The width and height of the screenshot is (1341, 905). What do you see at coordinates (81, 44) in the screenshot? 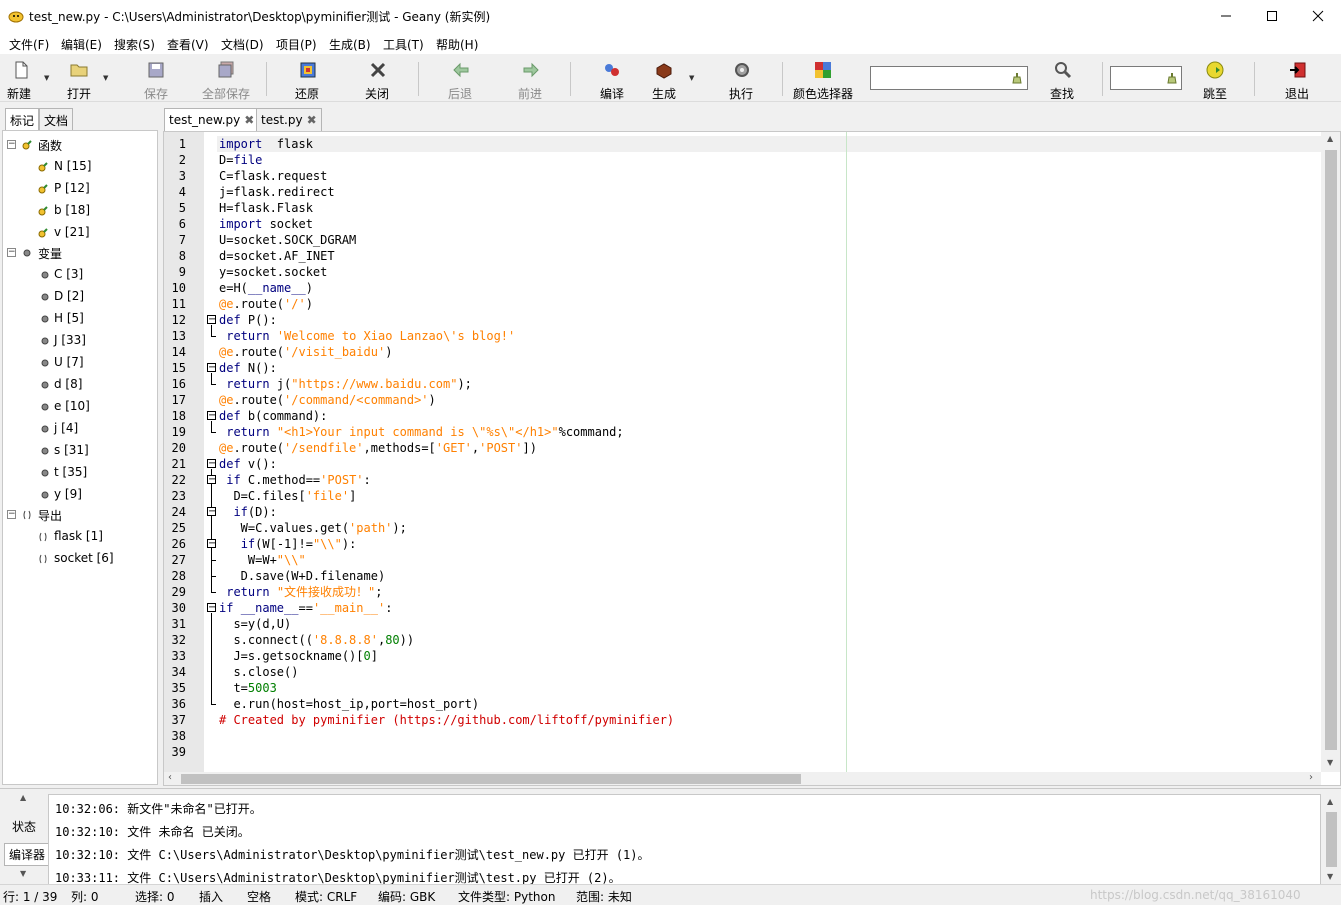
I see `menu-edit: 编辑(E)` at bounding box center [81, 44].